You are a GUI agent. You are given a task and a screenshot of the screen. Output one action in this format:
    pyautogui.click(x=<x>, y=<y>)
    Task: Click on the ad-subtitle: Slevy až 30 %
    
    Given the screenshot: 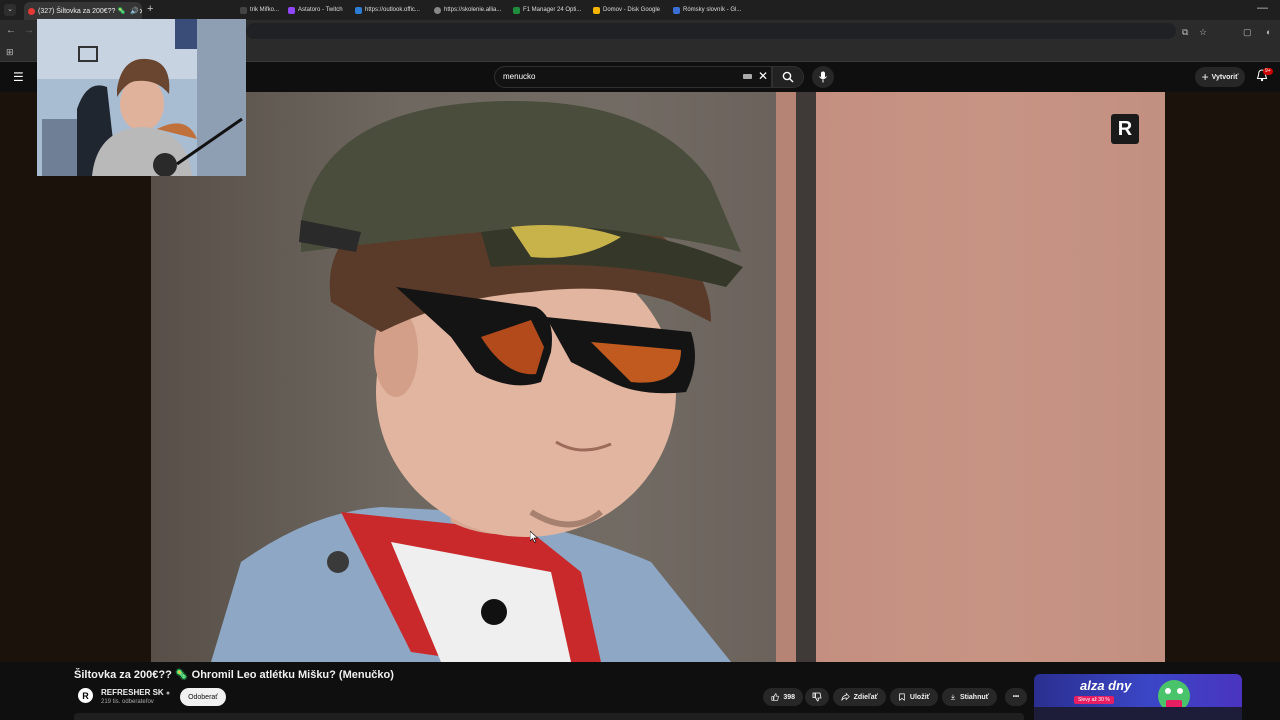 What is the action you would take?
    pyautogui.click(x=1094, y=700)
    